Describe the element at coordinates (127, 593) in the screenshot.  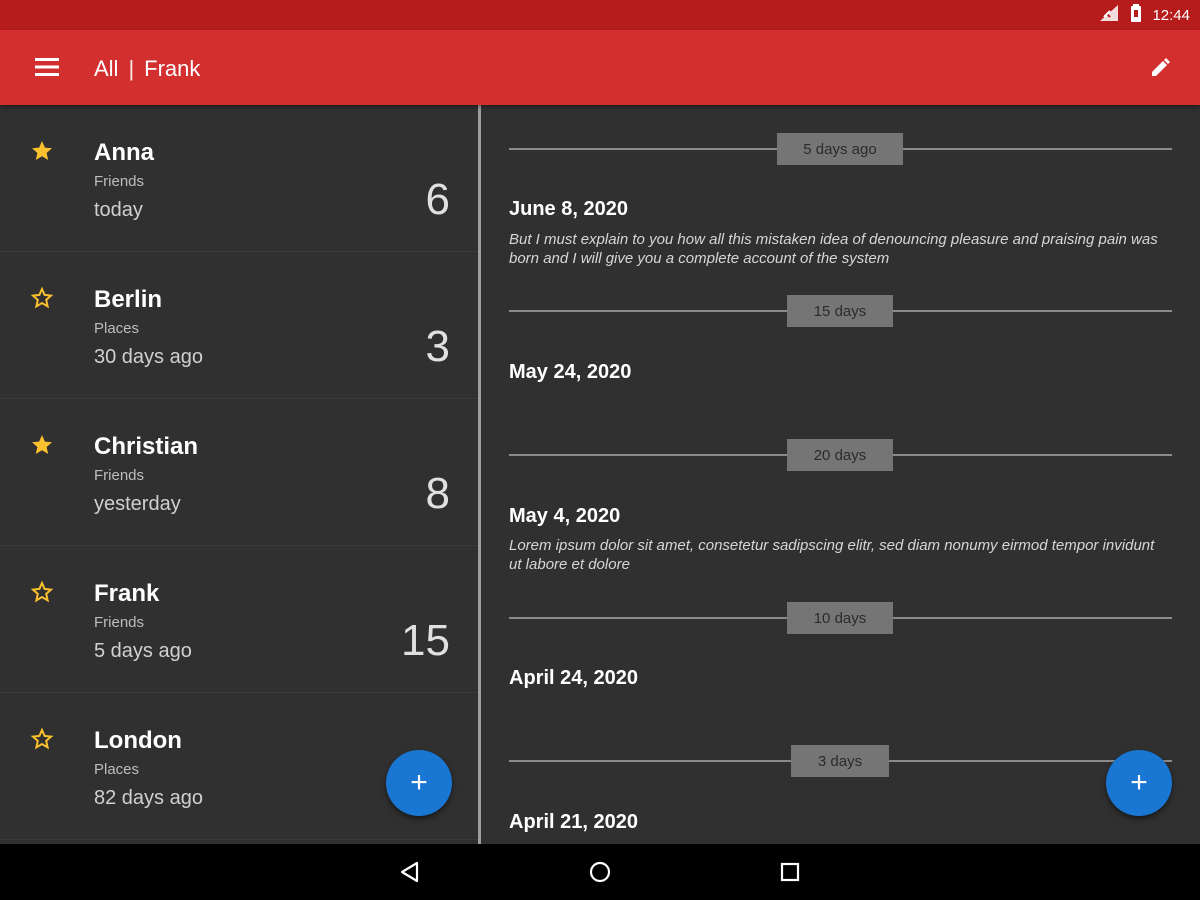
I see `person-name: Frank` at that location.